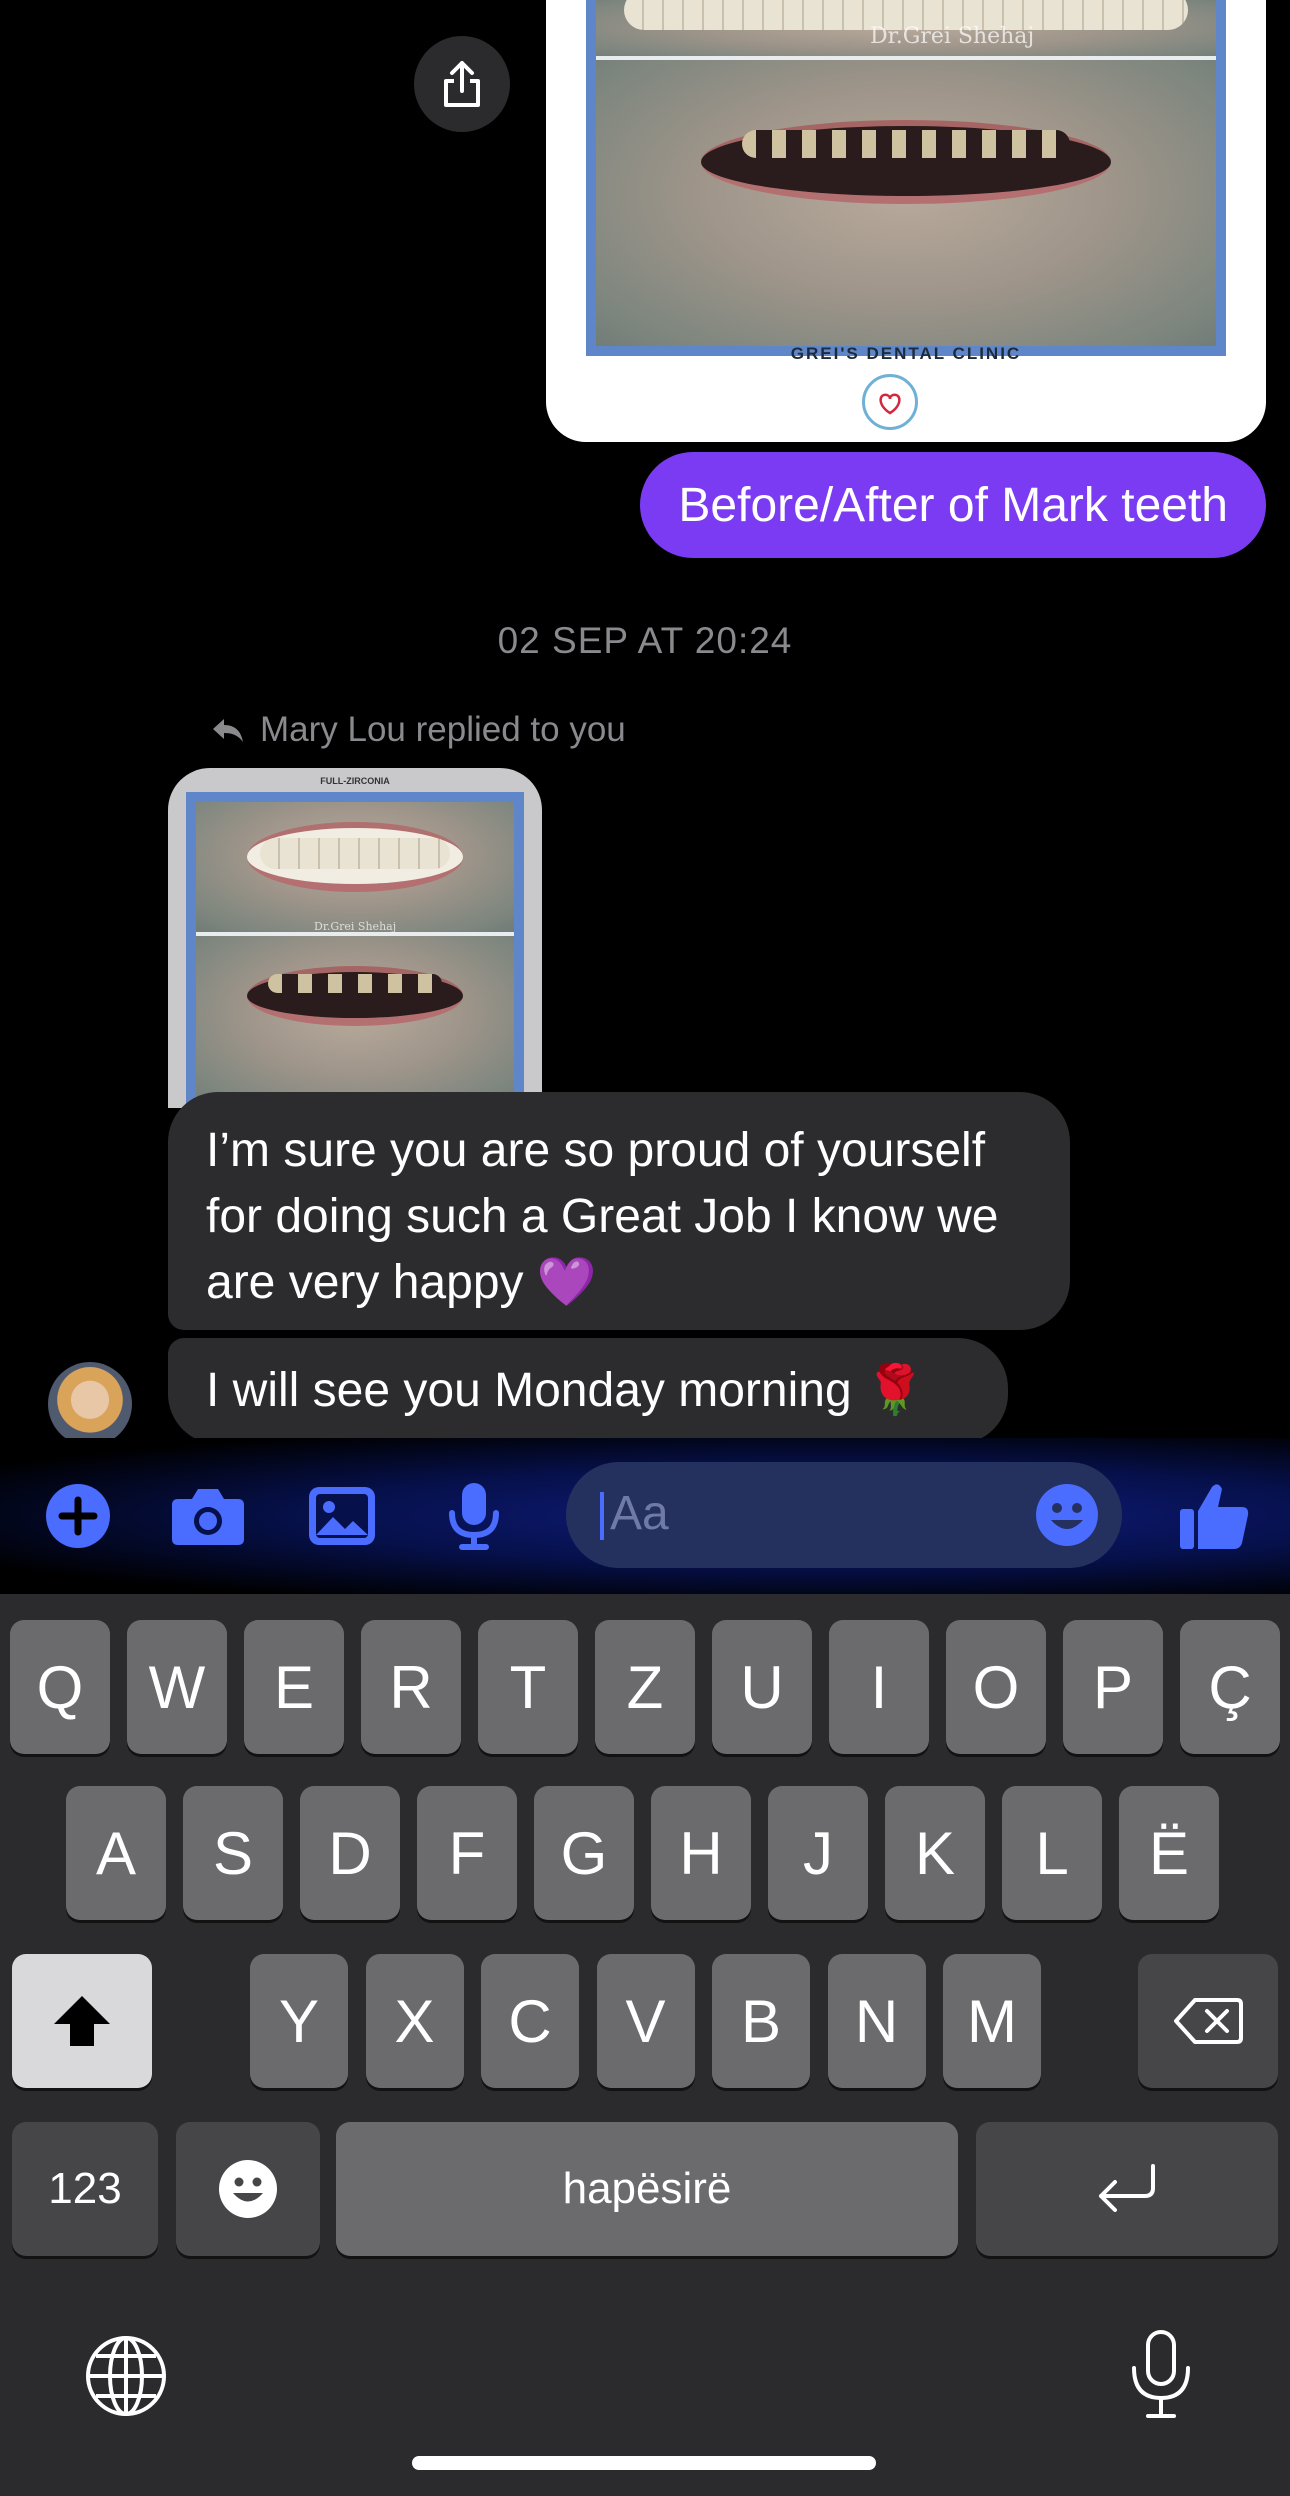 Image resolution: width=1290 pixels, height=2496 pixels. I want to click on emoji-button, so click(1067, 1515).